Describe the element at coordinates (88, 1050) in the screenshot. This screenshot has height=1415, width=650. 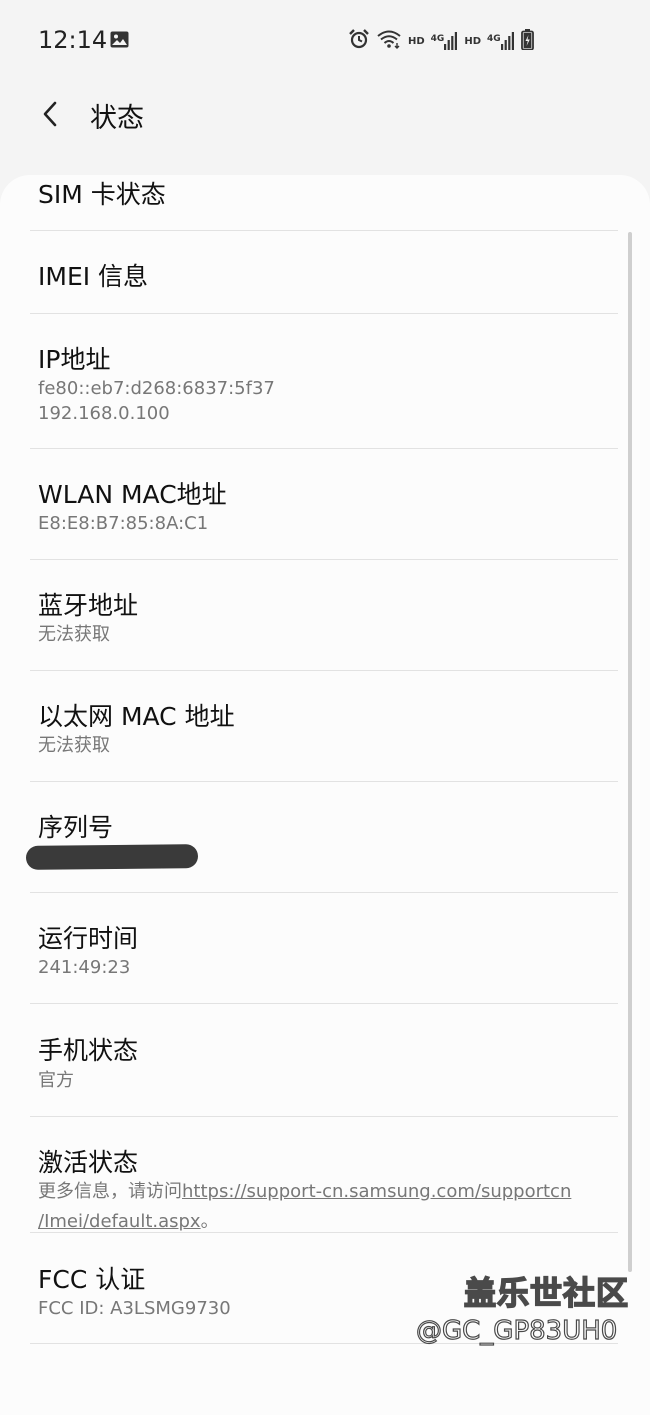
I see `item-title: 手机状态` at that location.